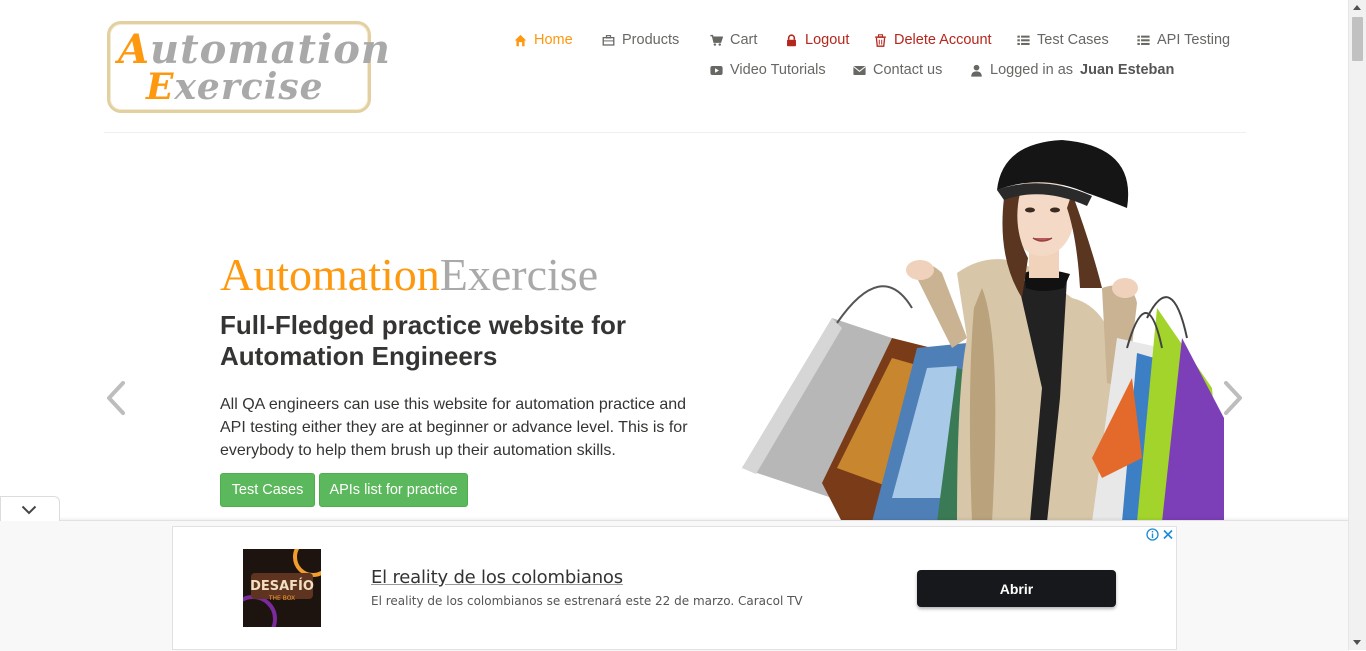  I want to click on nav-logged-in: Logged in as Juan Esteban, so click(1072, 70).